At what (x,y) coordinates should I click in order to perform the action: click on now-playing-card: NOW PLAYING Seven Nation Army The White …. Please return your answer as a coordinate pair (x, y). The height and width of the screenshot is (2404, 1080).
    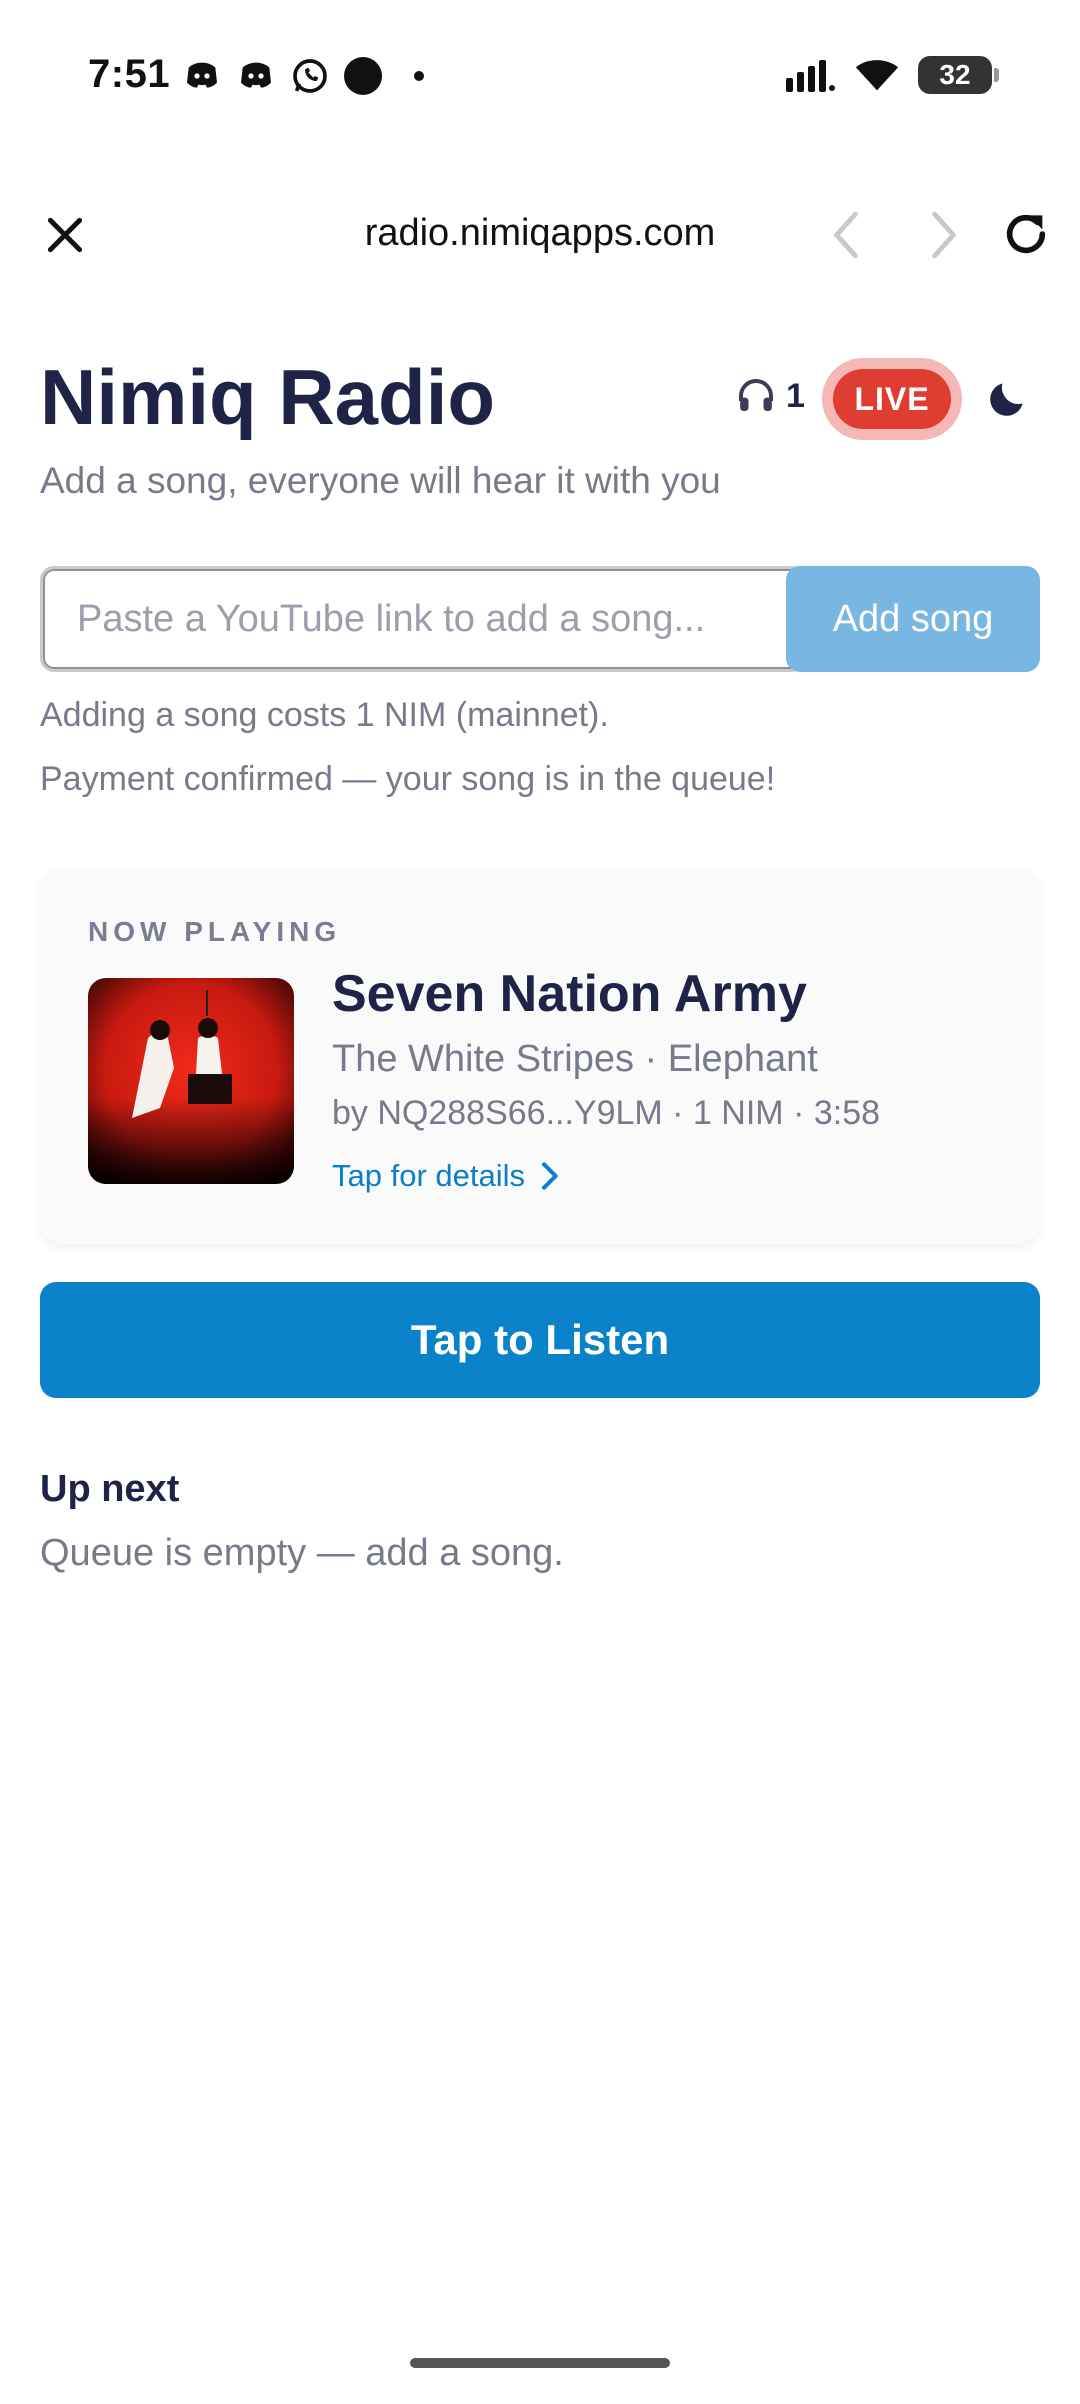
    Looking at the image, I should click on (540, 1056).